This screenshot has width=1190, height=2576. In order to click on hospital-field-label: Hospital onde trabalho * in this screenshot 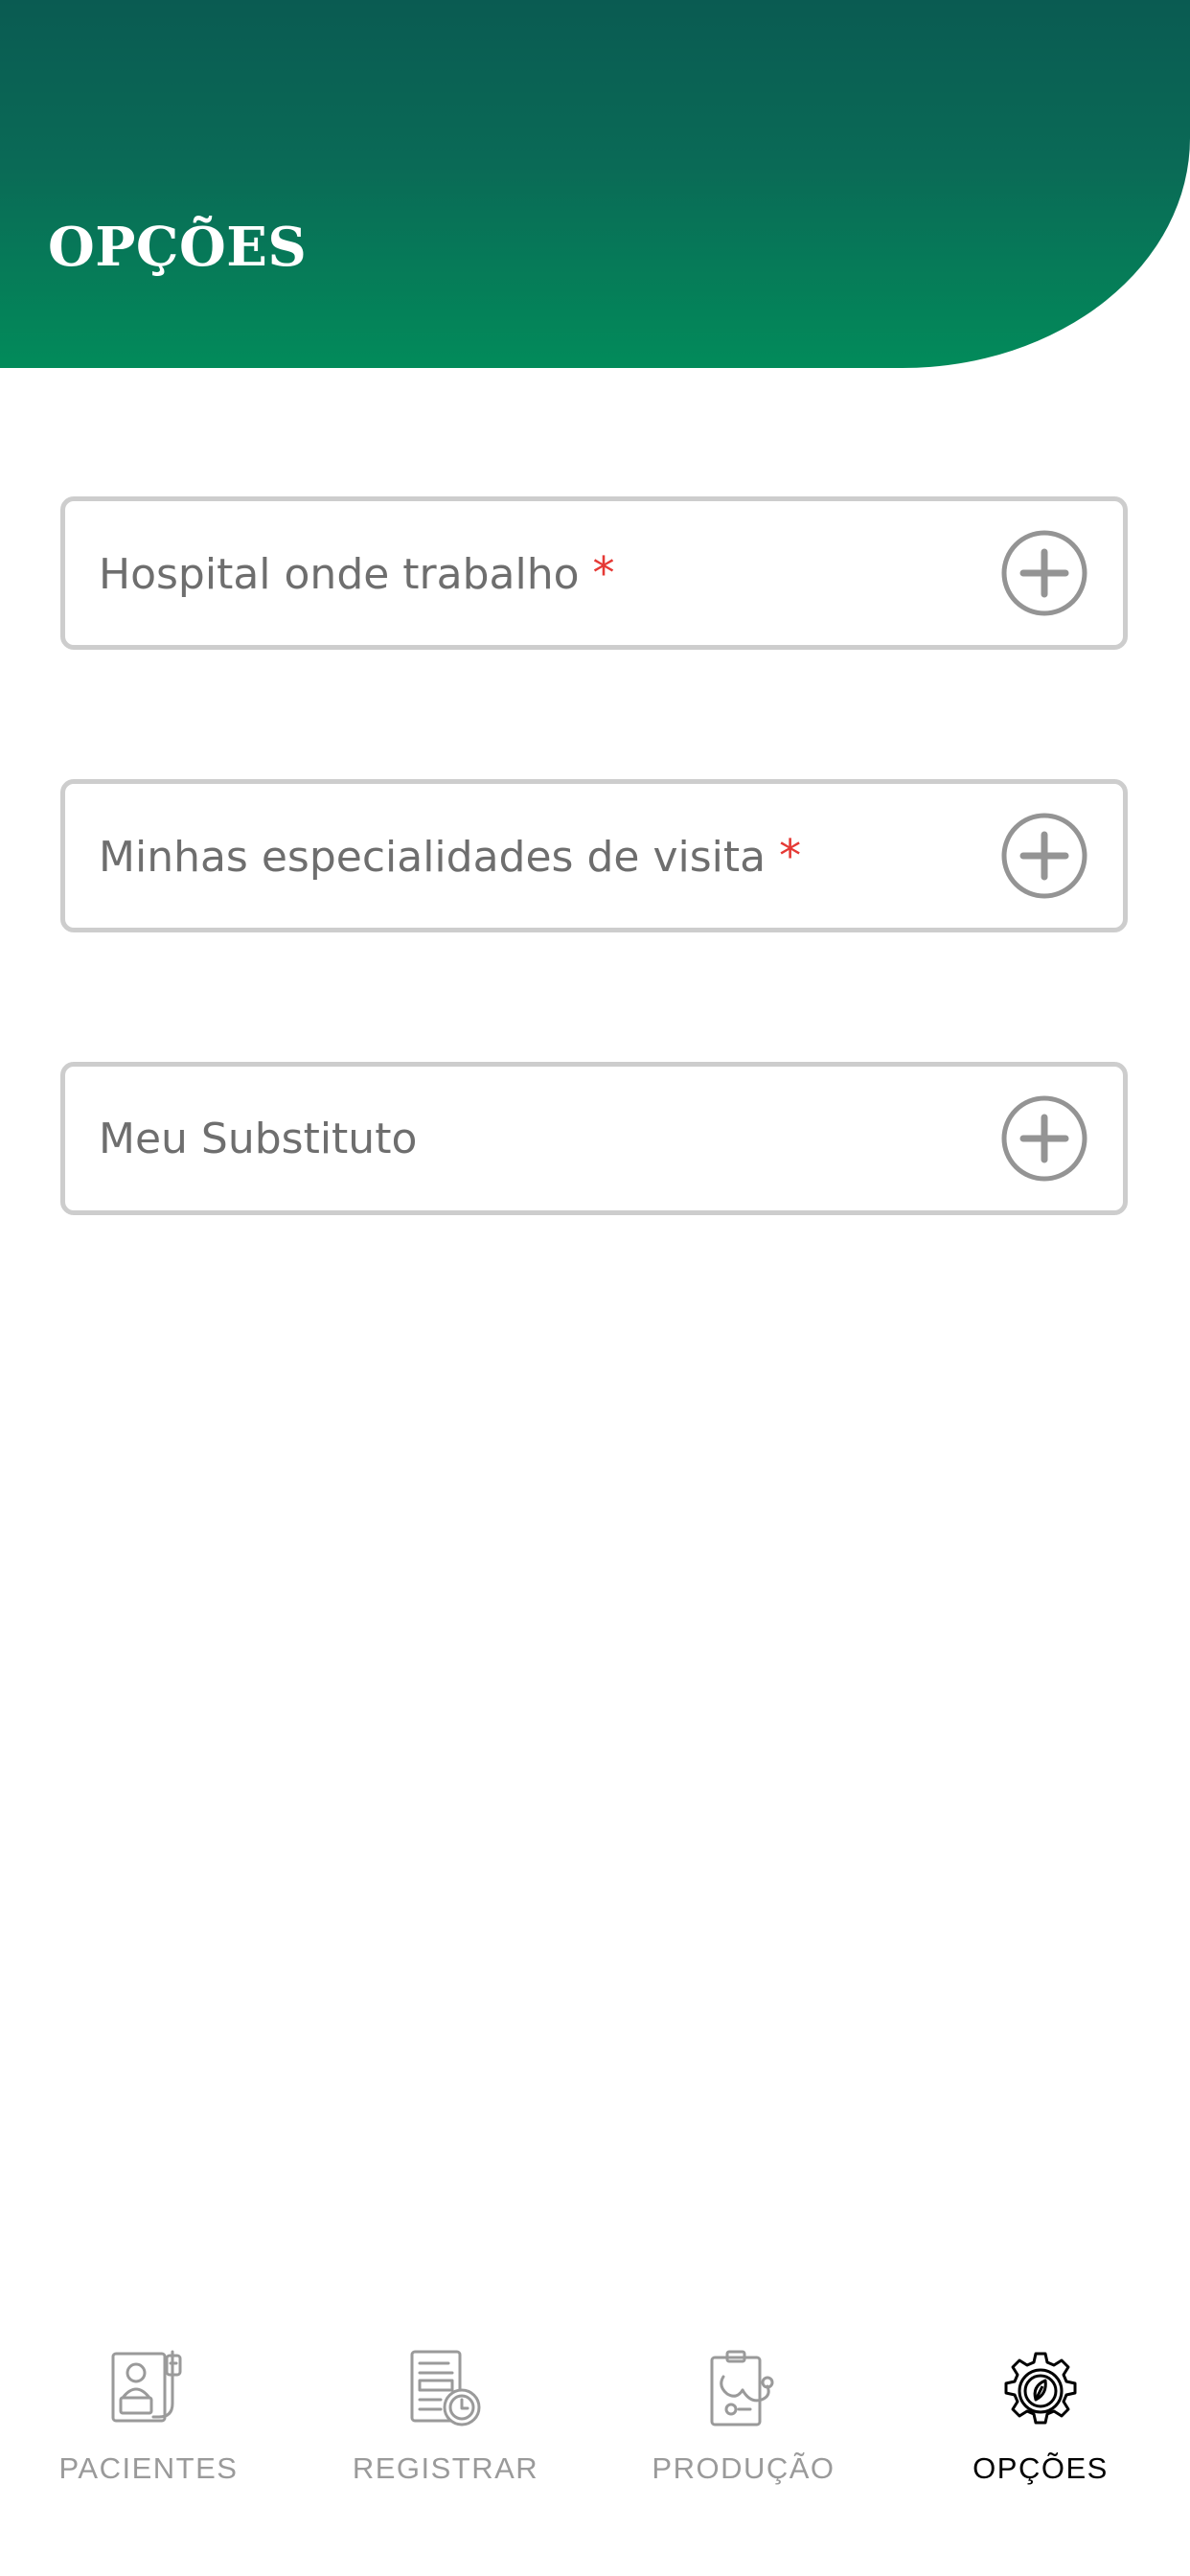, I will do `click(357, 573)`.